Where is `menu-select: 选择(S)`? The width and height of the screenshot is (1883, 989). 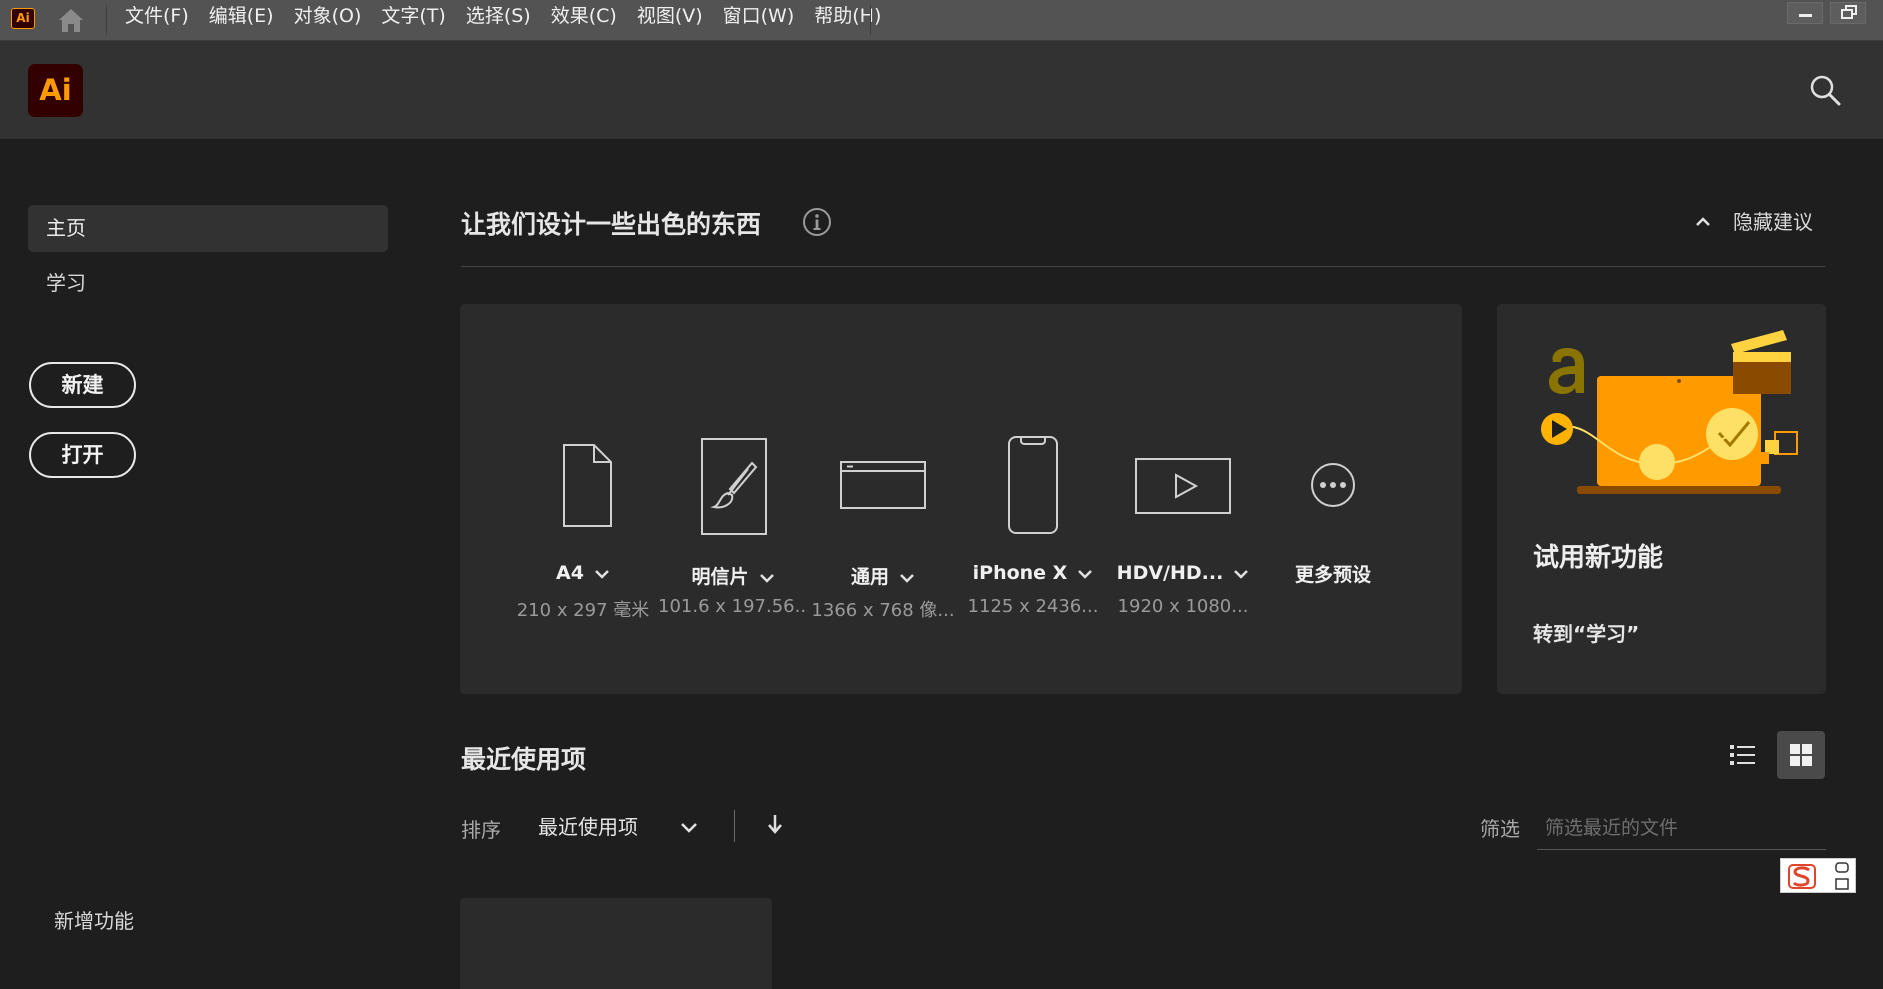 menu-select: 选择(S) is located at coordinates (498, 17).